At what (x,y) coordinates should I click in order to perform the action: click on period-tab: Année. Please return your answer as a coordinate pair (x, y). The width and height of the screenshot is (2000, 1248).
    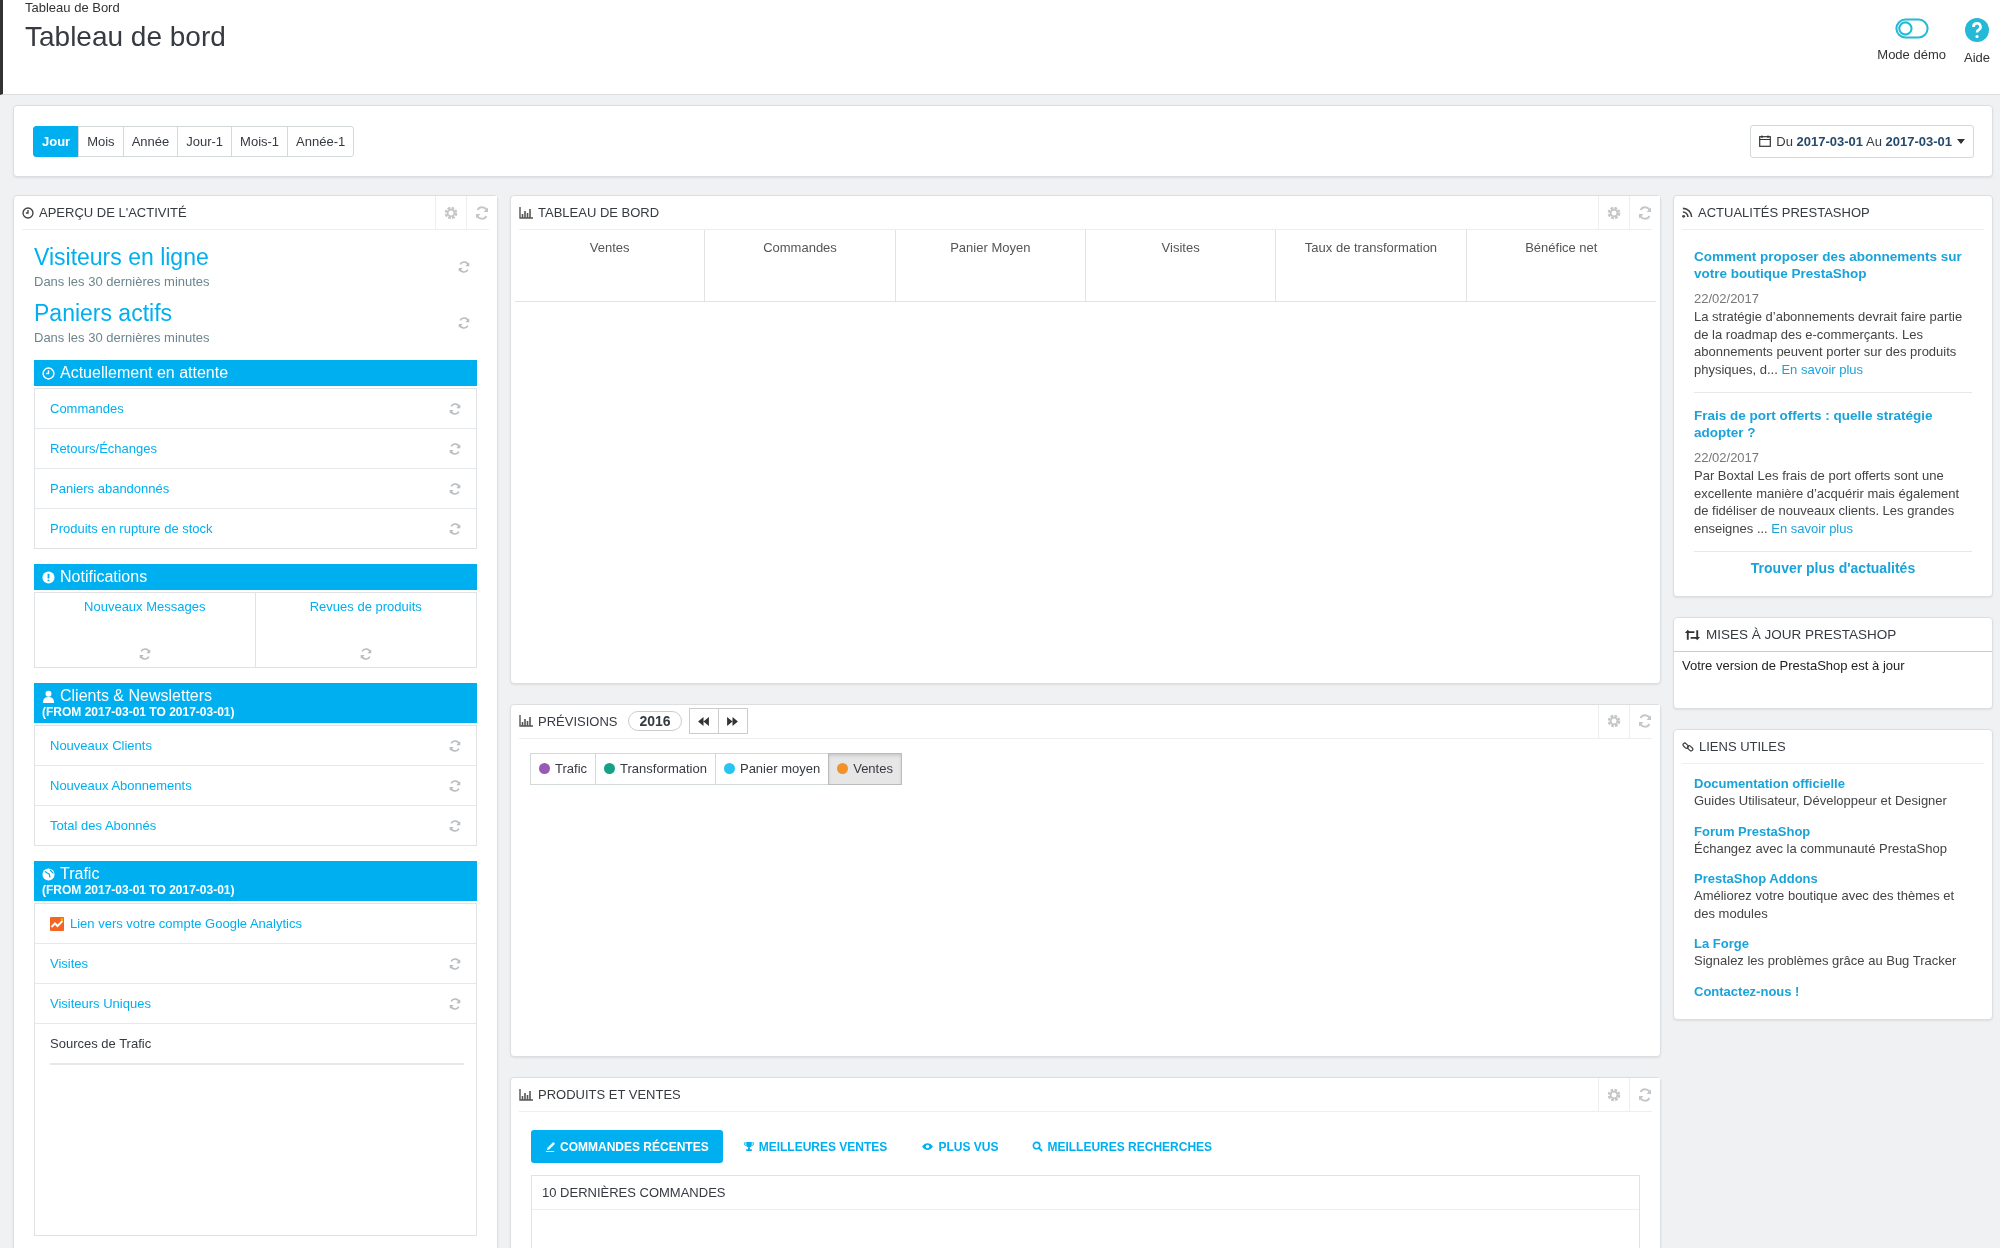
    Looking at the image, I should click on (150, 141).